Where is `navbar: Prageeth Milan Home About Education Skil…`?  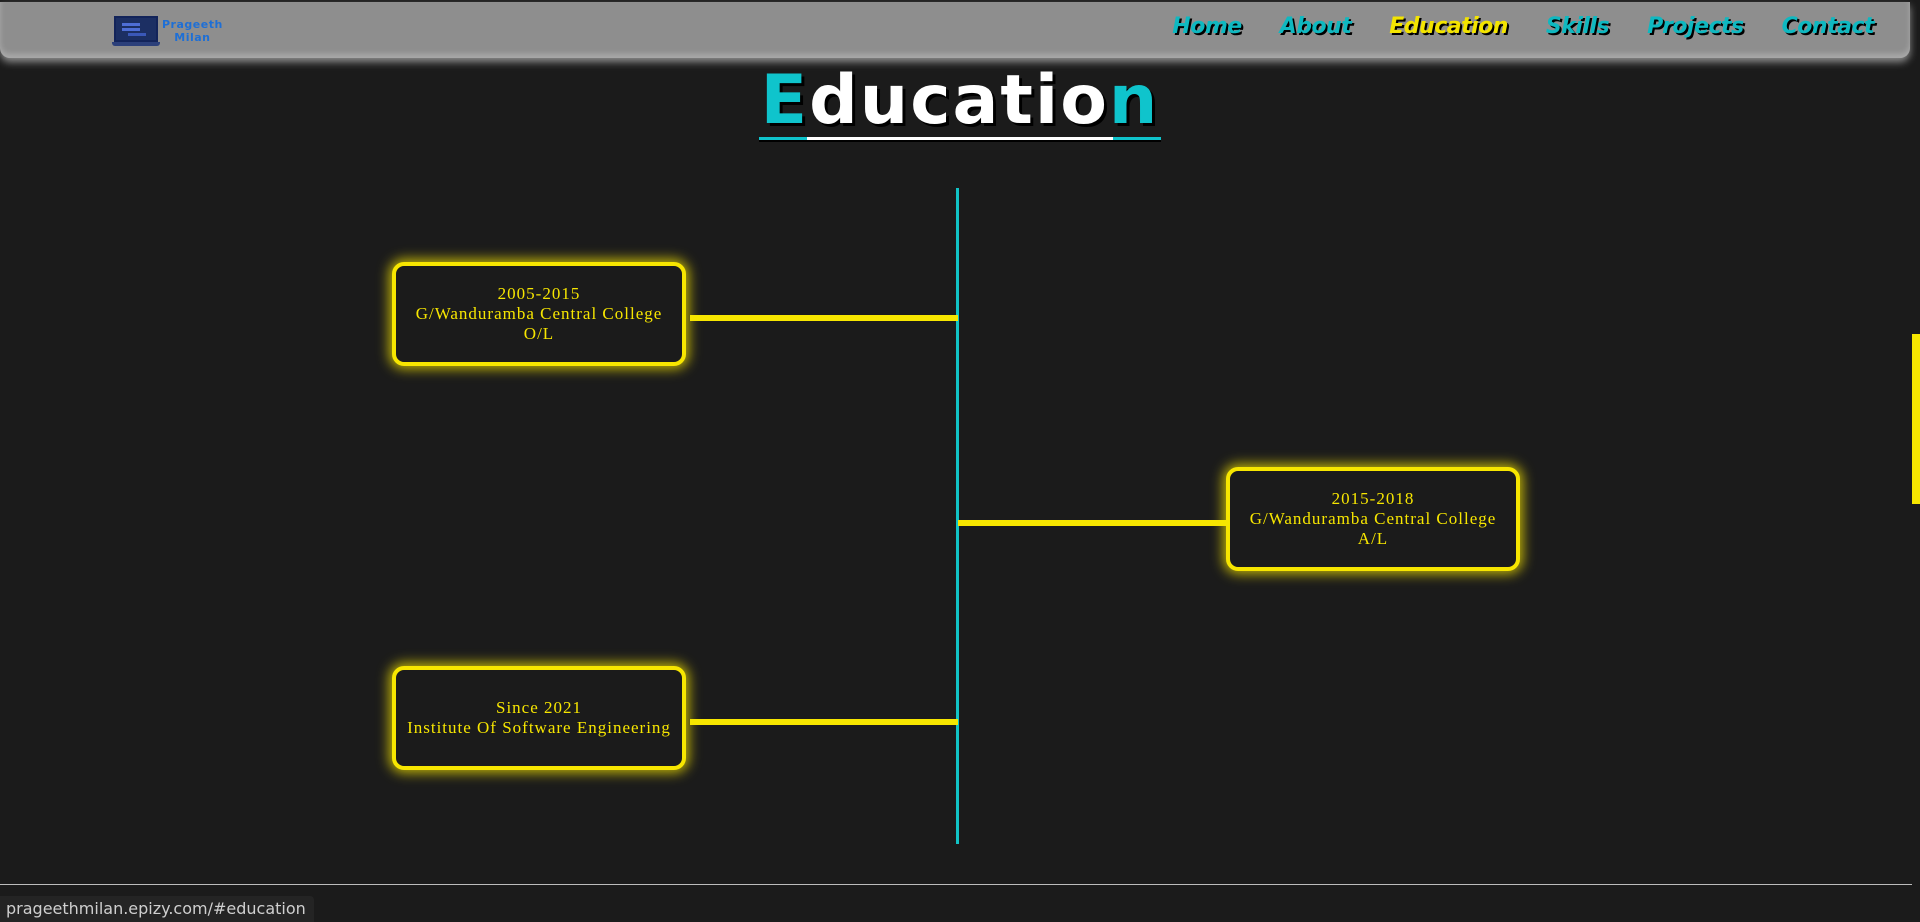 navbar: Prageeth Milan Home About Education Skil… is located at coordinates (955, 30).